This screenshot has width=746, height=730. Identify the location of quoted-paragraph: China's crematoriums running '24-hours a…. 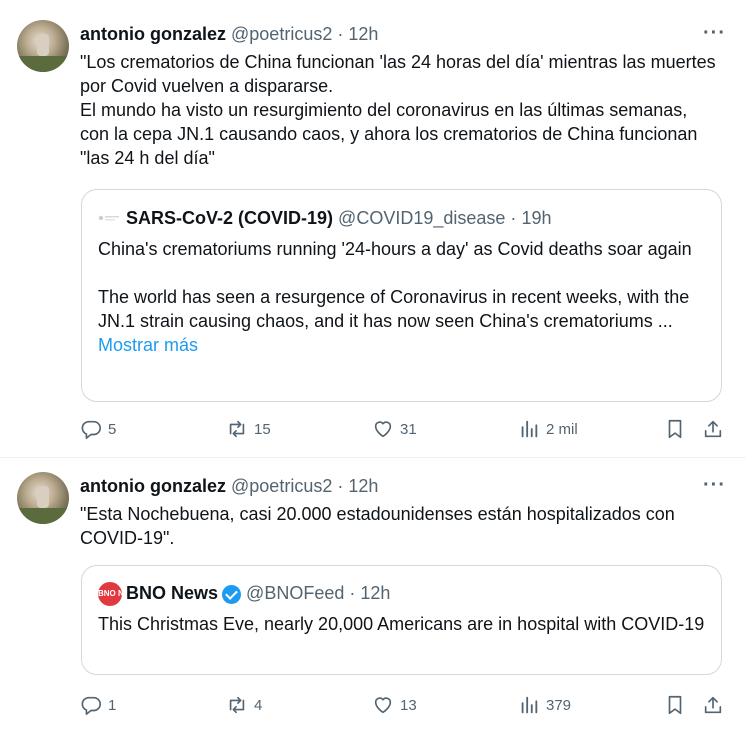
(395, 249).